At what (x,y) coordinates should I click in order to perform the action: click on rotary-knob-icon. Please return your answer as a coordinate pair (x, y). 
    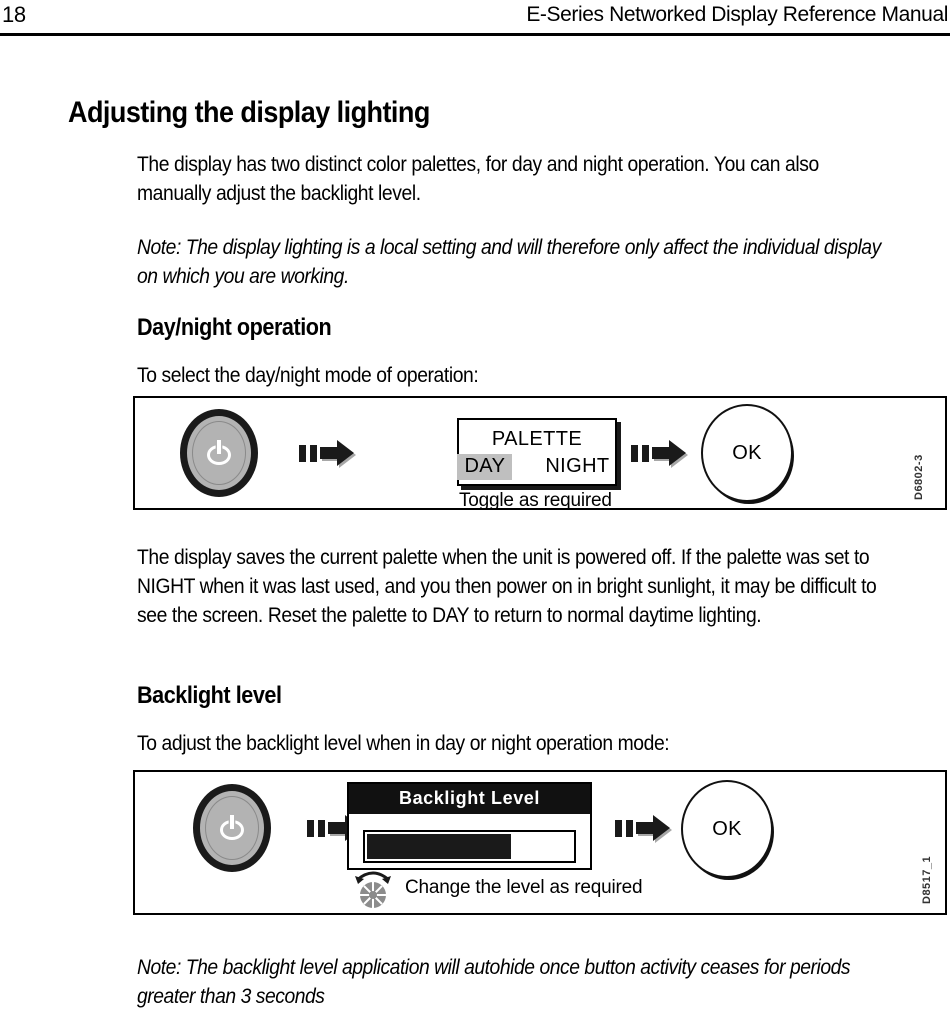
    Looking at the image, I should click on (373, 888).